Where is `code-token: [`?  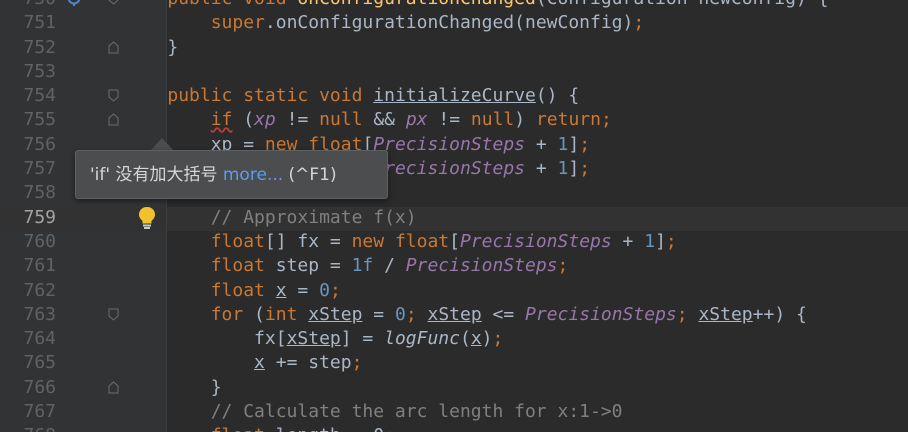
code-token: [ is located at coordinates (454, 241).